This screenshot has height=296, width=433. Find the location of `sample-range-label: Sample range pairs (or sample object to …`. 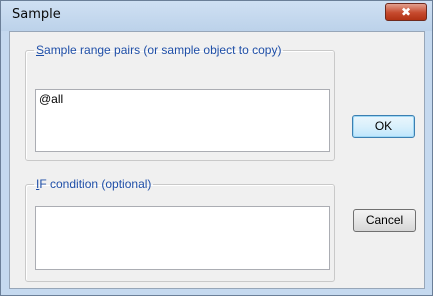

sample-range-label: Sample range pairs (or sample object to … is located at coordinates (159, 50).